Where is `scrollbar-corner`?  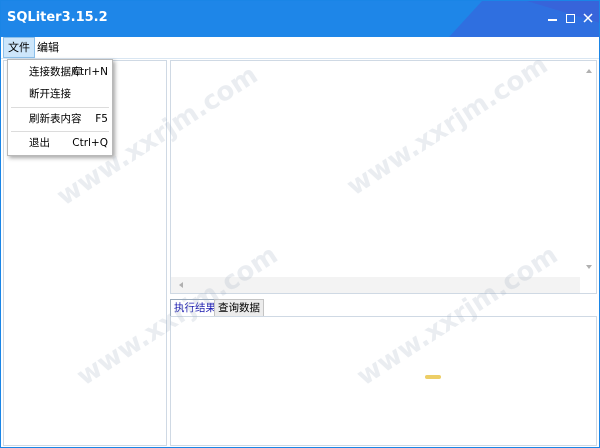 scrollbar-corner is located at coordinates (588, 285).